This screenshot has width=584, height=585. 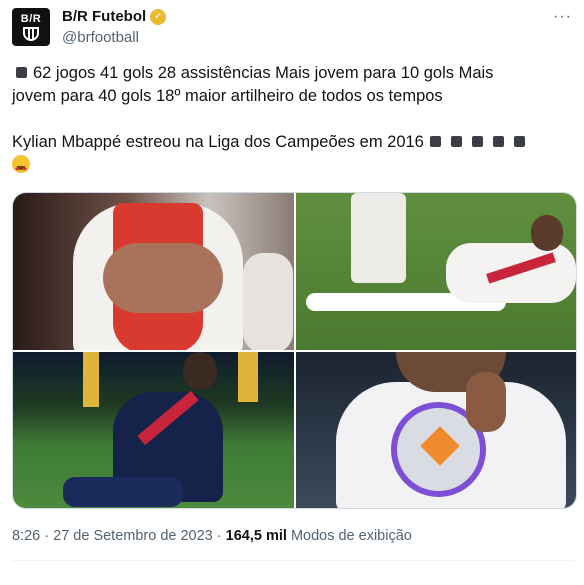 I want to click on avatar-text: B/R, so click(x=31, y=18).